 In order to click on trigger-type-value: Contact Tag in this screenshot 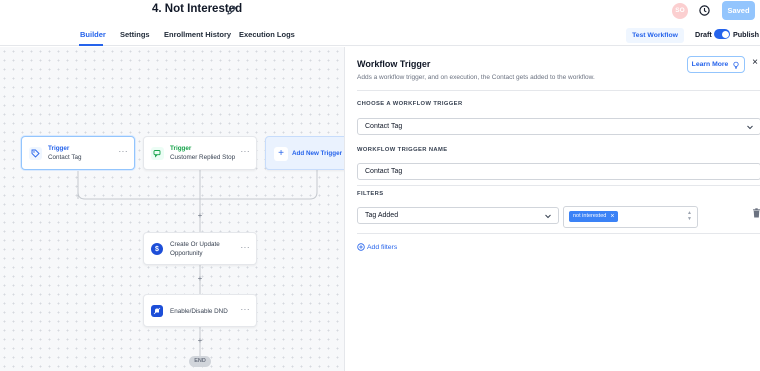, I will do `click(384, 126)`.